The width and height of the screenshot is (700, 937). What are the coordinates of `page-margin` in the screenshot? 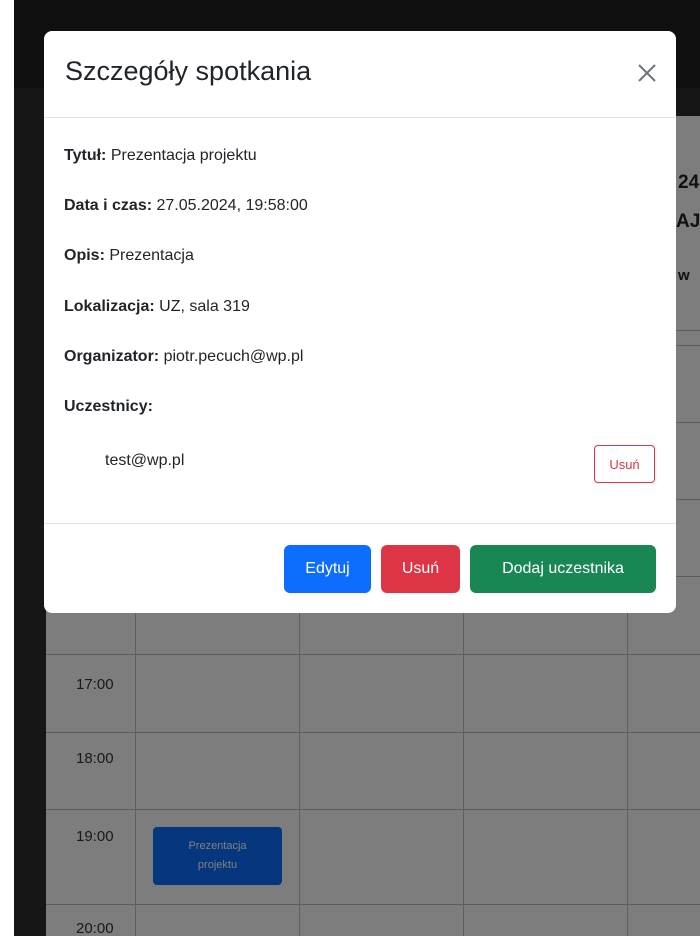 It's located at (7, 468).